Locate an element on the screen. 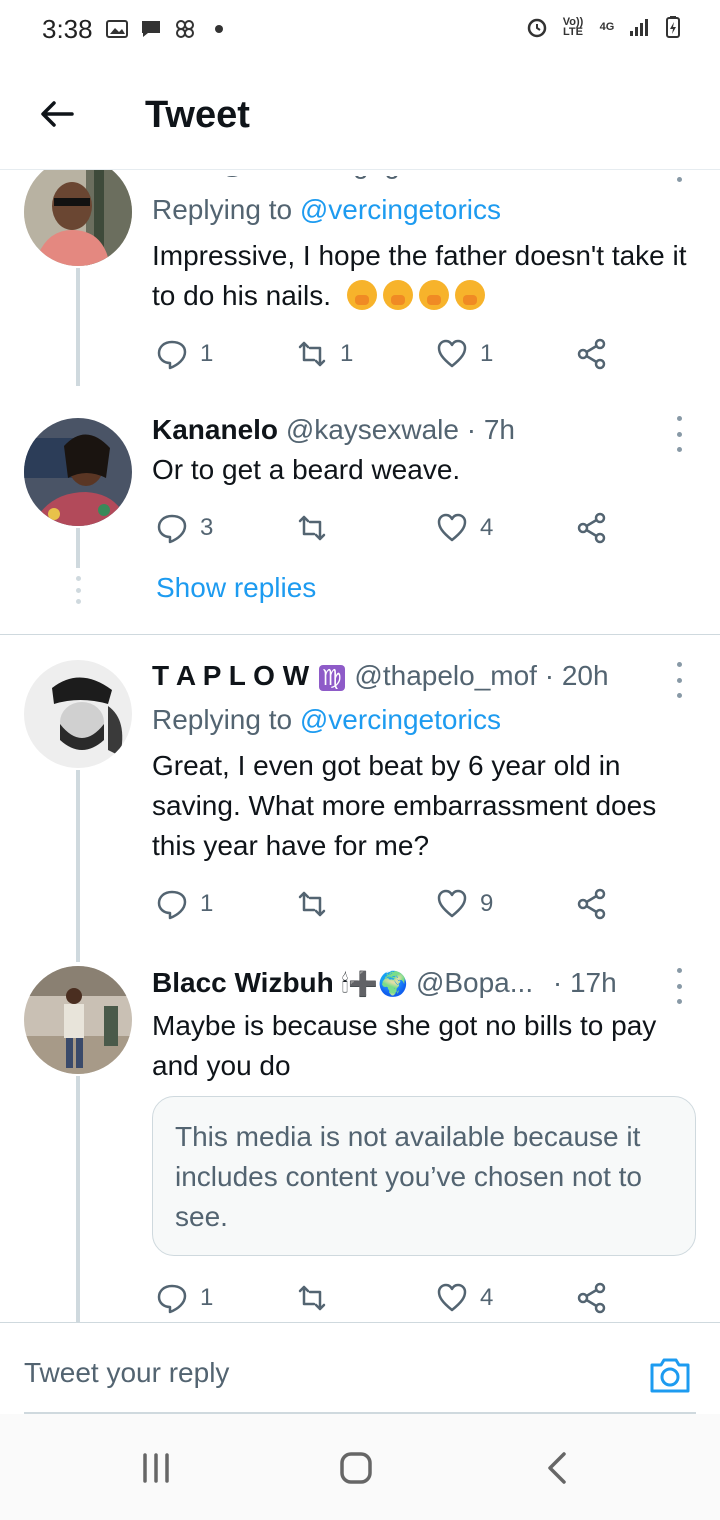 The image size is (720, 1520). show-replies-link: Show replies is located at coordinates (236, 588).